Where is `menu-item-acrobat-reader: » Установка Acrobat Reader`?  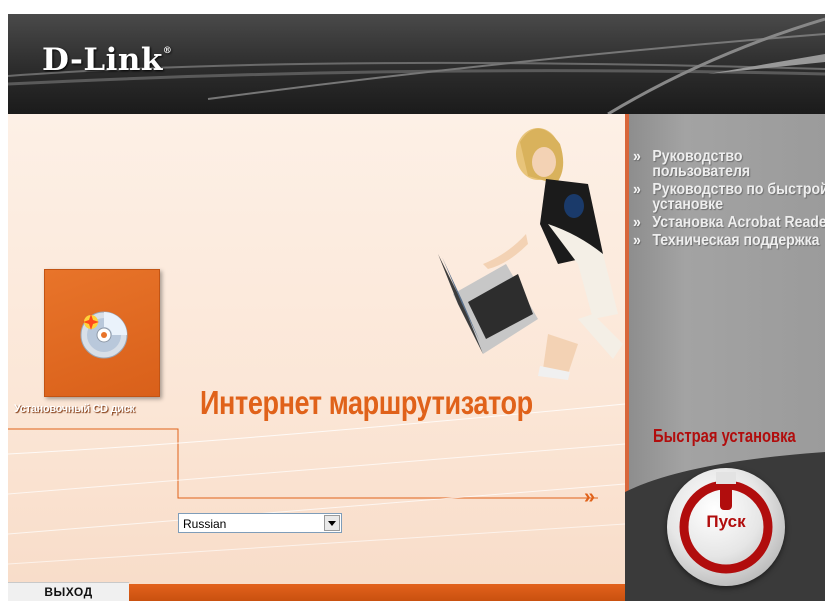
menu-item-acrobat-reader: » Установка Acrobat Reader is located at coordinates (729, 222).